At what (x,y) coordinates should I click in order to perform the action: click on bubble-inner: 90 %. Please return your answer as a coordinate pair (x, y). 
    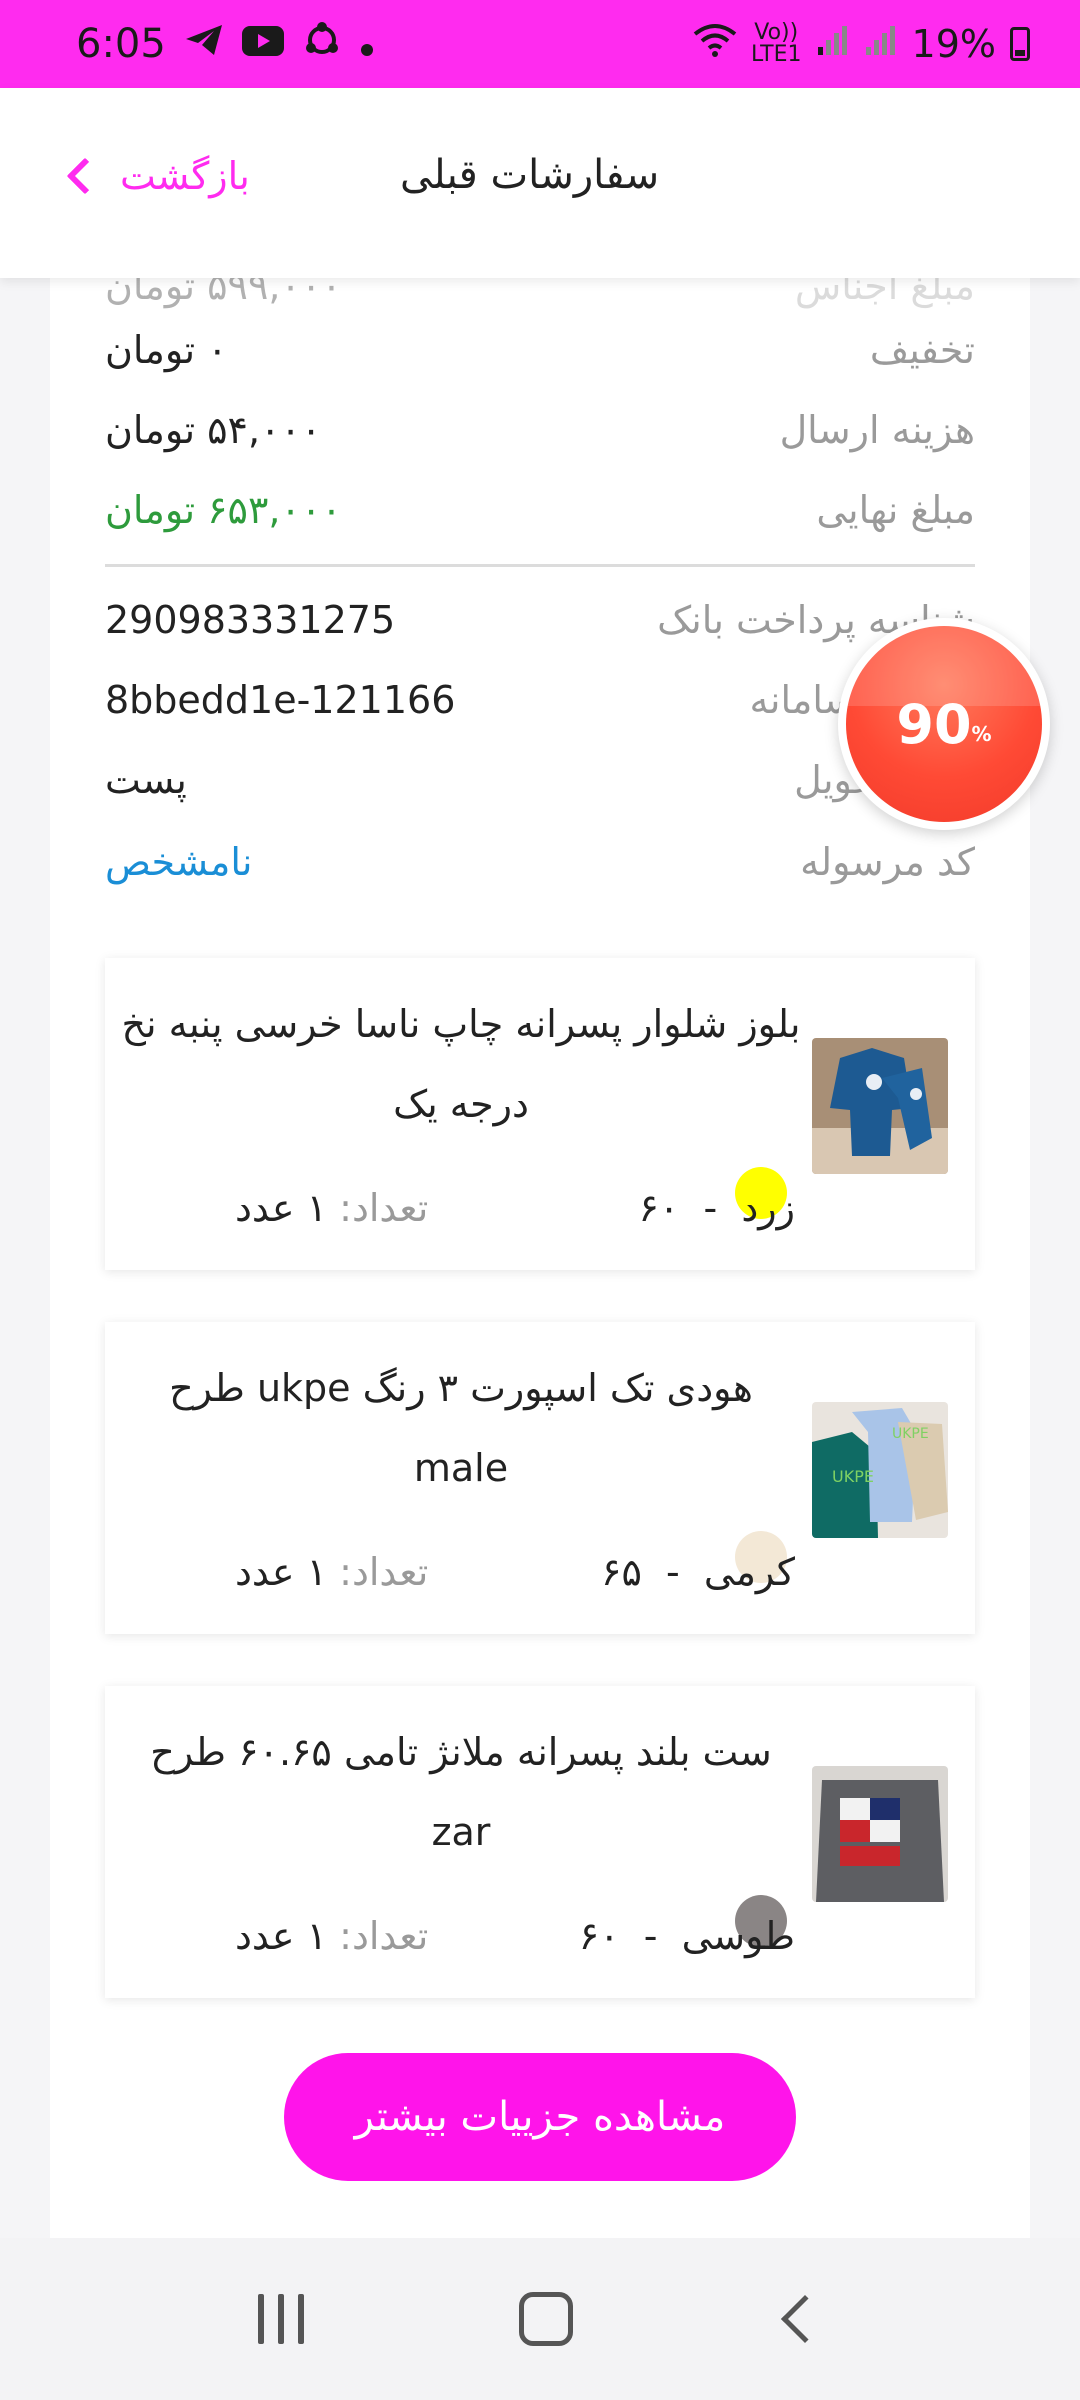
    Looking at the image, I should click on (944, 724).